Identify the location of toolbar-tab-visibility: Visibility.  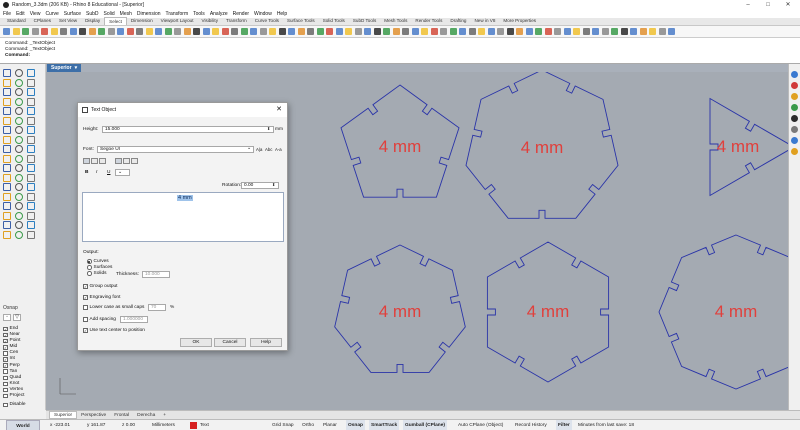
(209, 21).